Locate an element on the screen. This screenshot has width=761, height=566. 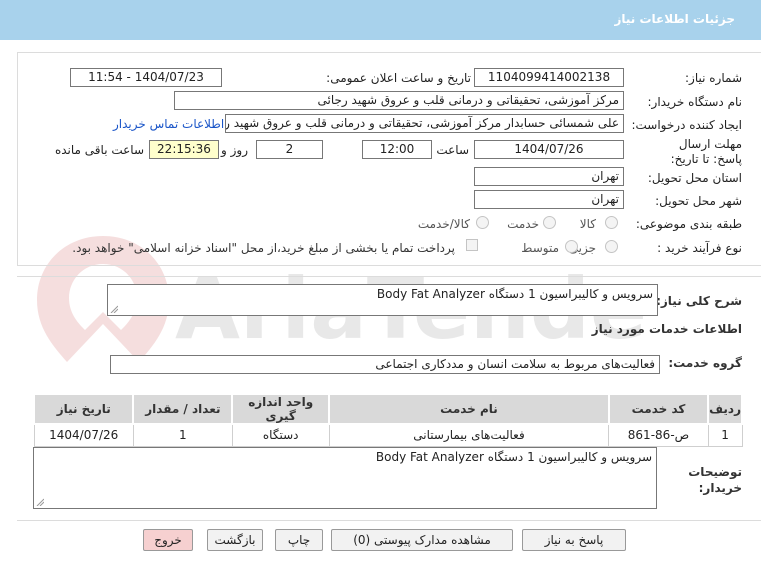
col-header-date: تاریخ نیاز is located at coordinates (83, 409).